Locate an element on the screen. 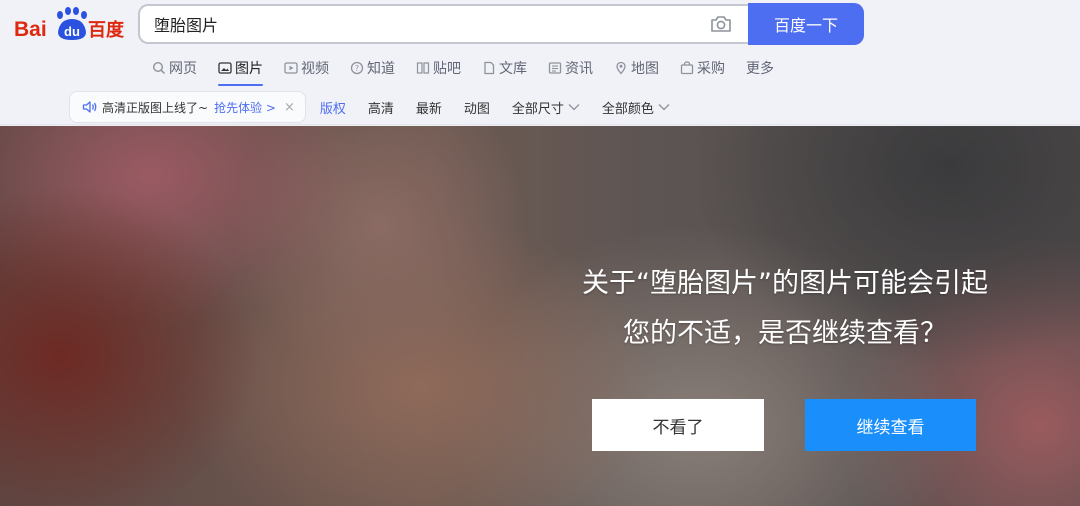  tab-label: 资讯 is located at coordinates (579, 69).